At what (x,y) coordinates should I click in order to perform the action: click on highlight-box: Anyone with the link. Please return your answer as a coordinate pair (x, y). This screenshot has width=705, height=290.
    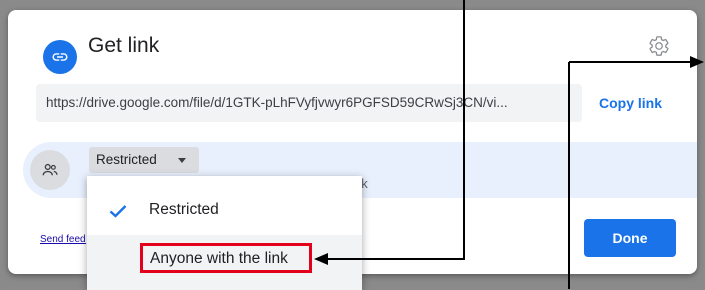
    Looking at the image, I should click on (226, 258).